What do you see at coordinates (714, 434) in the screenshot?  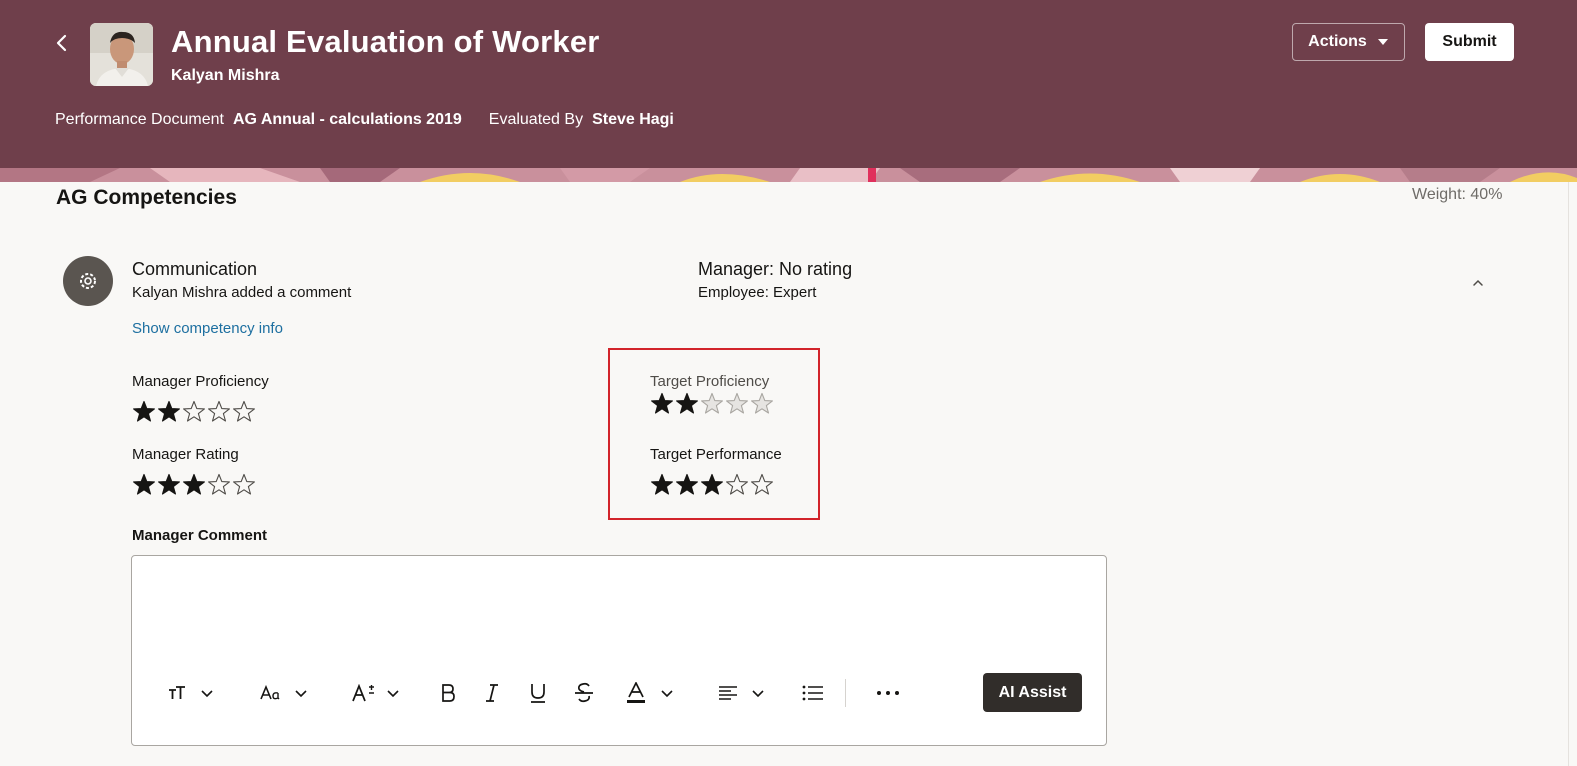 I see `highlight-box` at bounding box center [714, 434].